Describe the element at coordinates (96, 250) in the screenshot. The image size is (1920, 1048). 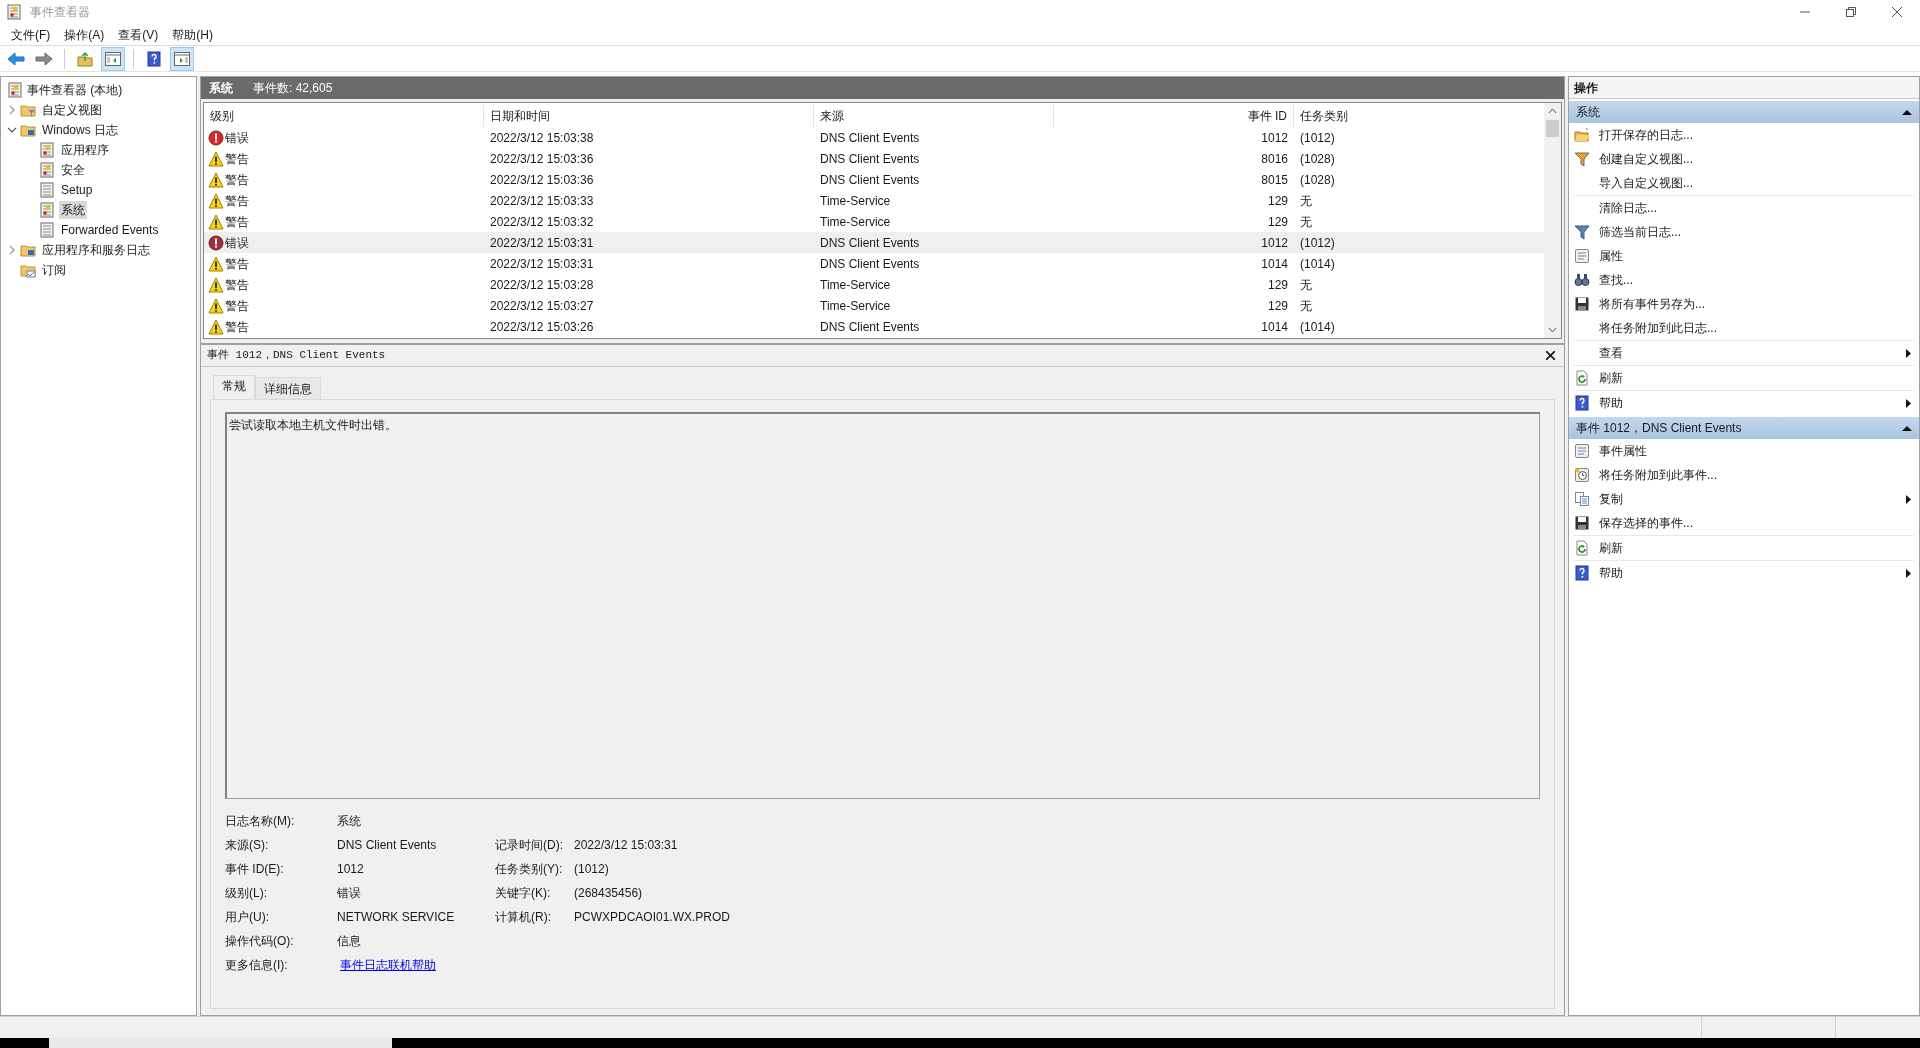
I see `tree-item: 应用程序和服务日志` at that location.